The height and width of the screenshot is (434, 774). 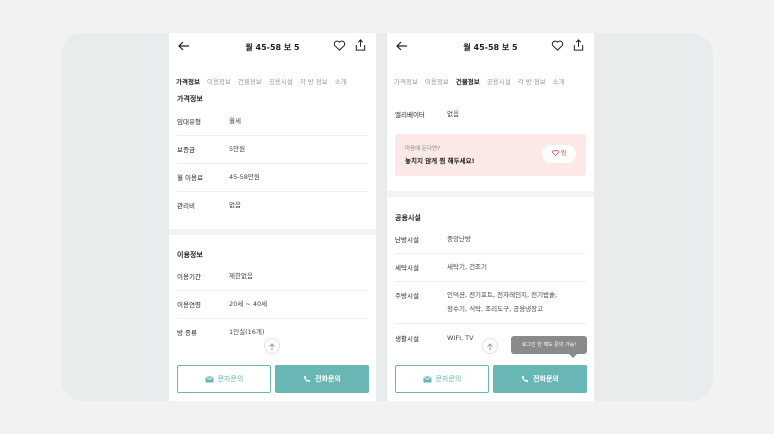 I want to click on info-row: 관리비 없음, so click(x=272, y=206).